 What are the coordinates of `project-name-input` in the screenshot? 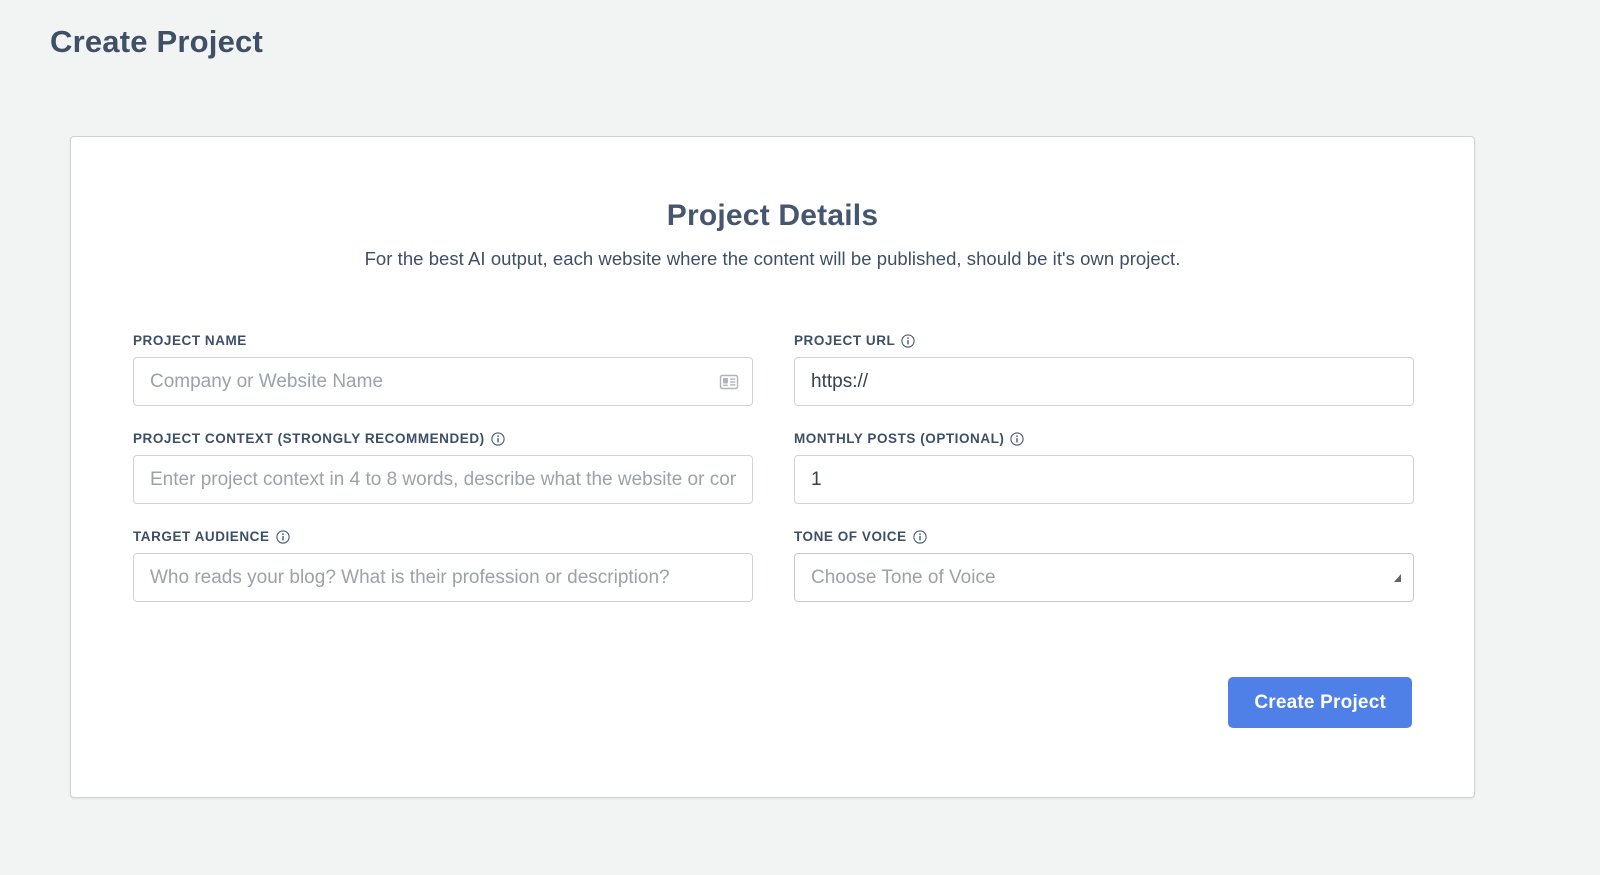 It's located at (443, 381).